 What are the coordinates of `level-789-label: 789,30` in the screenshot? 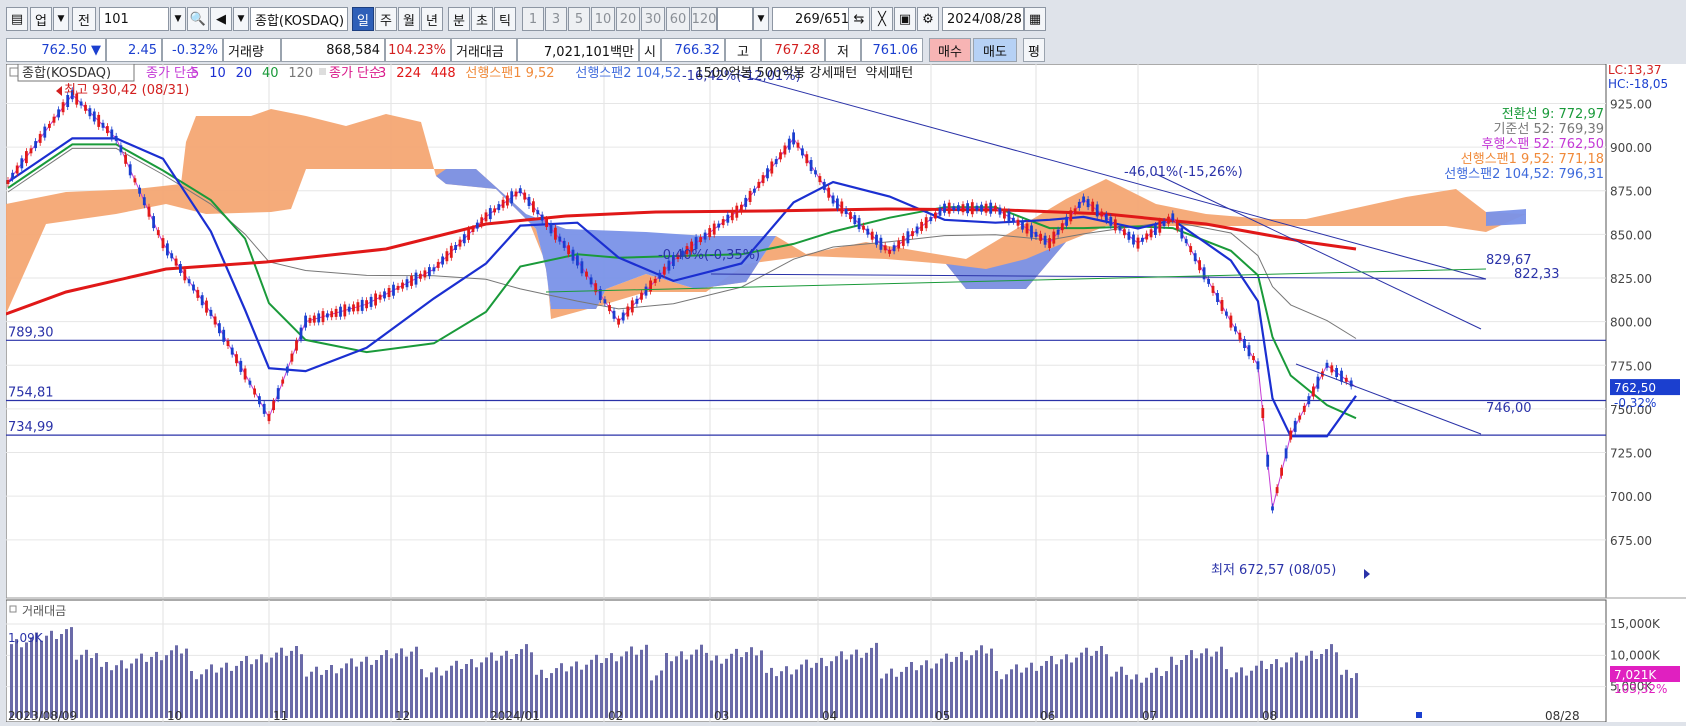 It's located at (31, 332).